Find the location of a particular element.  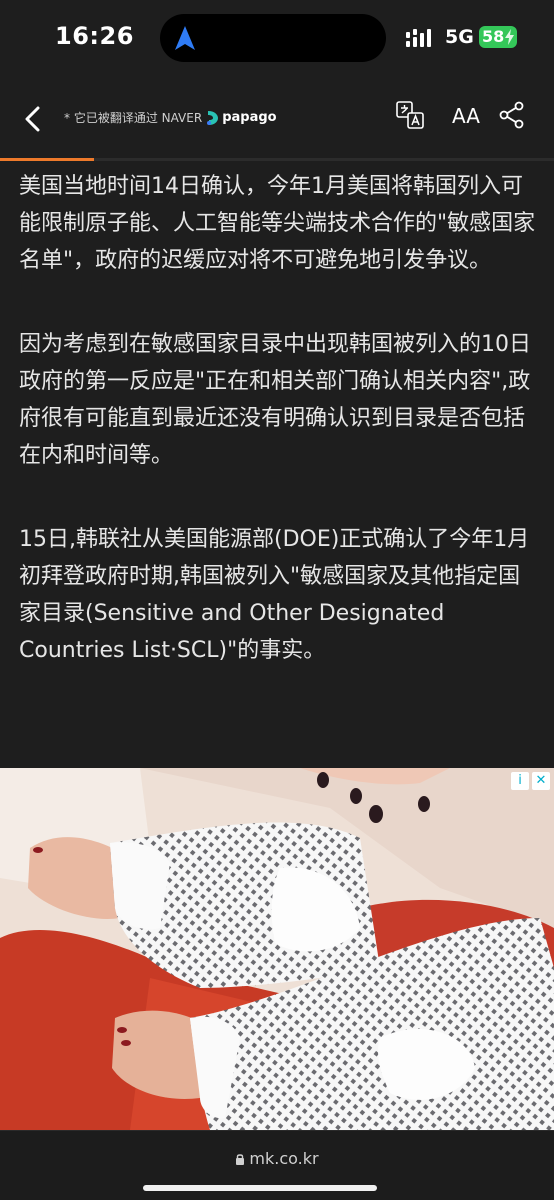

font-size-label: AA is located at coordinates (466, 116).